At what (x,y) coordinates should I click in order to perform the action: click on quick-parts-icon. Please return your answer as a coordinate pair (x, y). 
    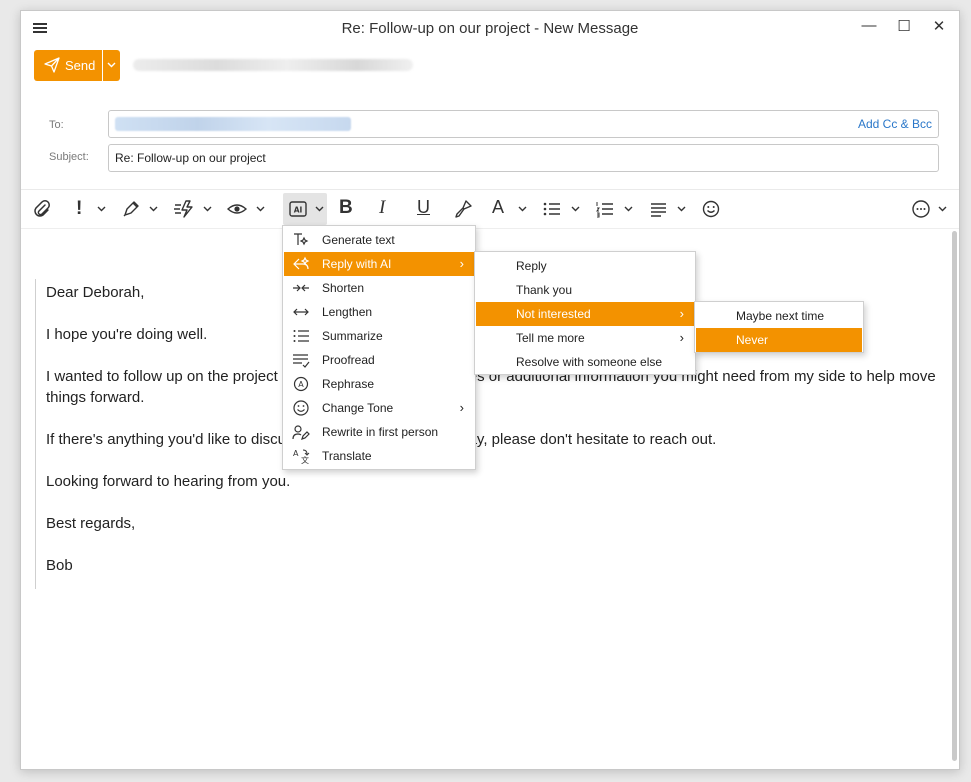
    Looking at the image, I should click on (184, 210).